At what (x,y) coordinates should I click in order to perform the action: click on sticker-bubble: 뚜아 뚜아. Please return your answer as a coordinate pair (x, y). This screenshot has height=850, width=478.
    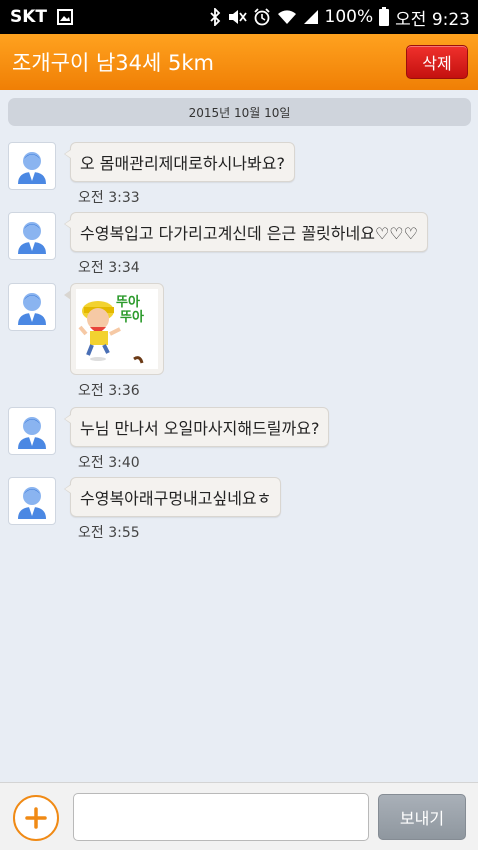
    Looking at the image, I should click on (114, 329).